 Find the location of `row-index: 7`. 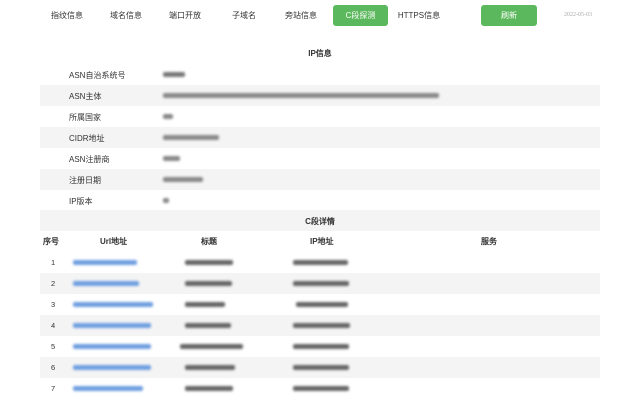

row-index: 7 is located at coordinates (53, 388).